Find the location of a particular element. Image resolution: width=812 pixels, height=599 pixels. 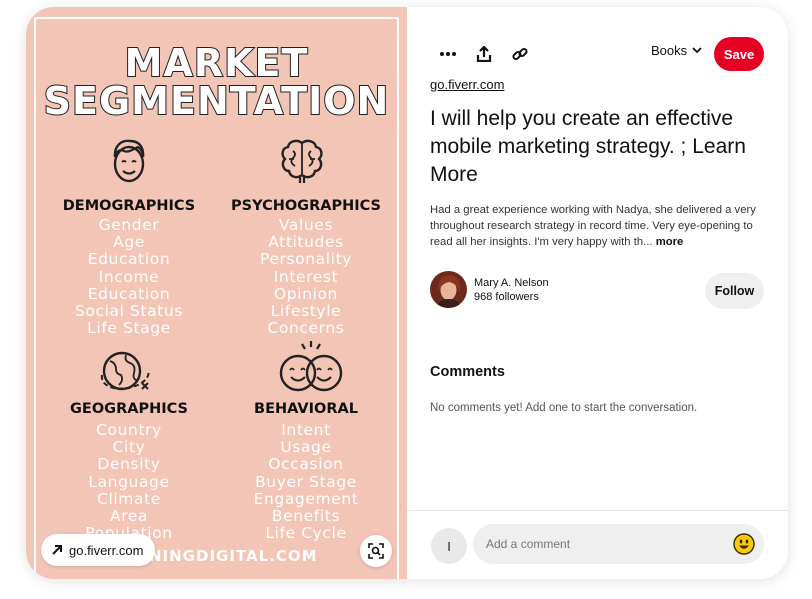

quadrant-heading: DEMOGRAPHICS is located at coordinates (129, 206).